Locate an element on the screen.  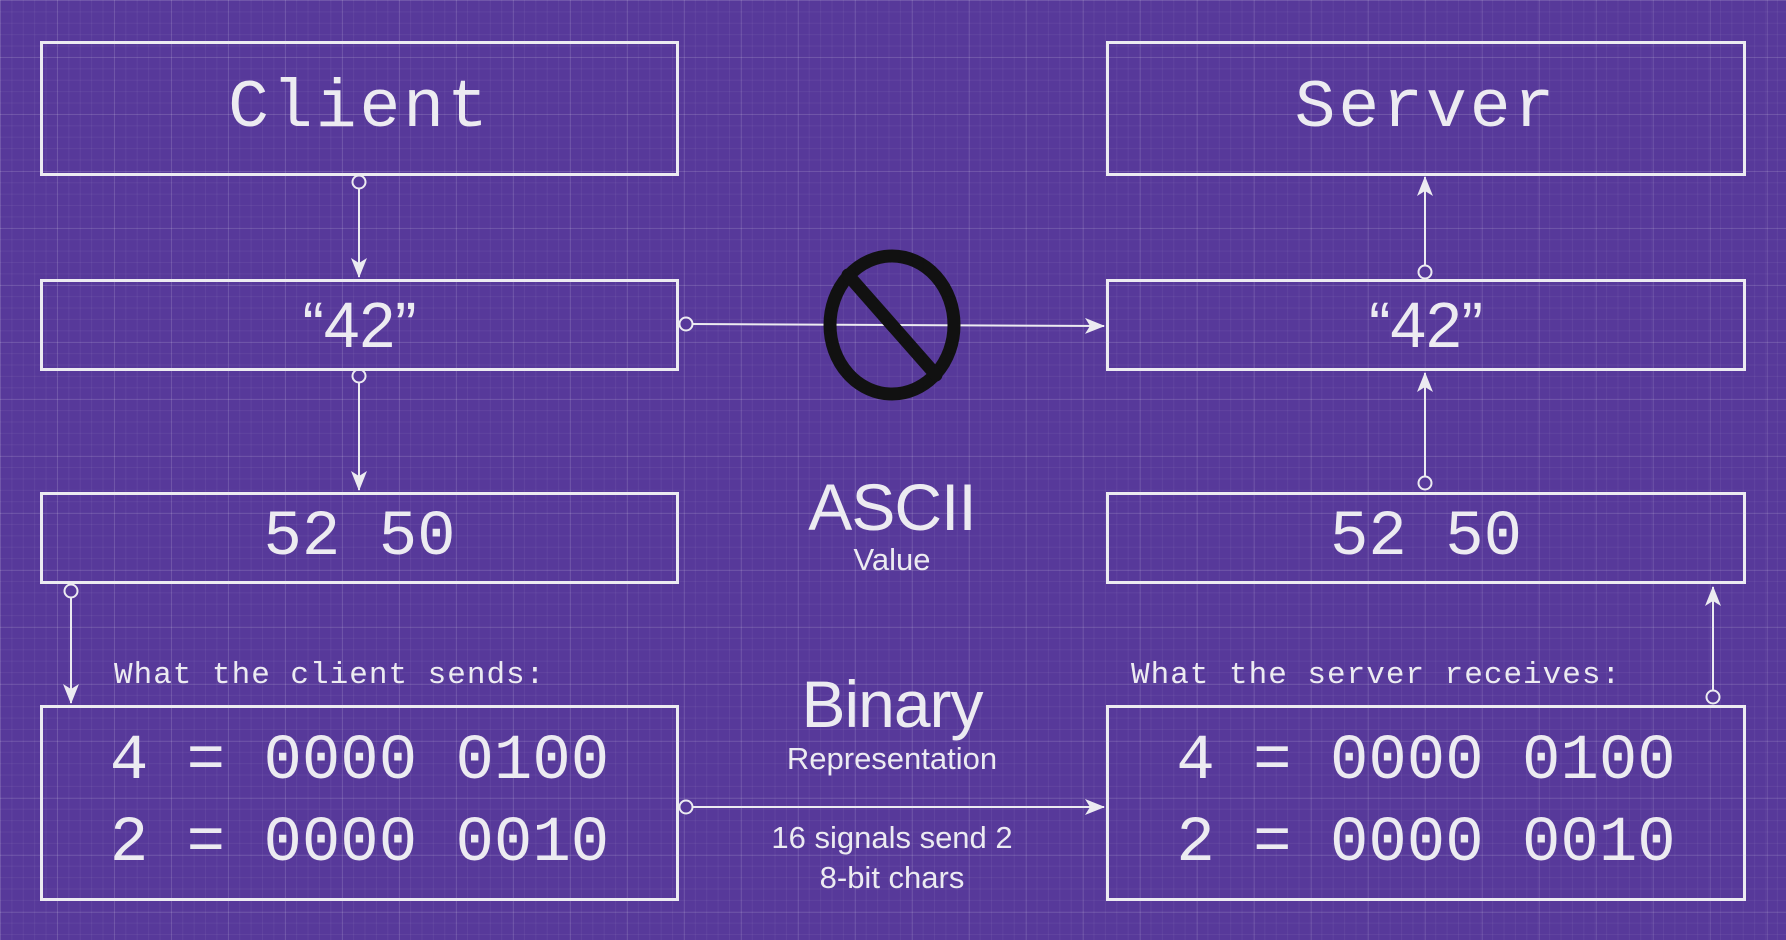
client-box: Client is located at coordinates (359, 108).